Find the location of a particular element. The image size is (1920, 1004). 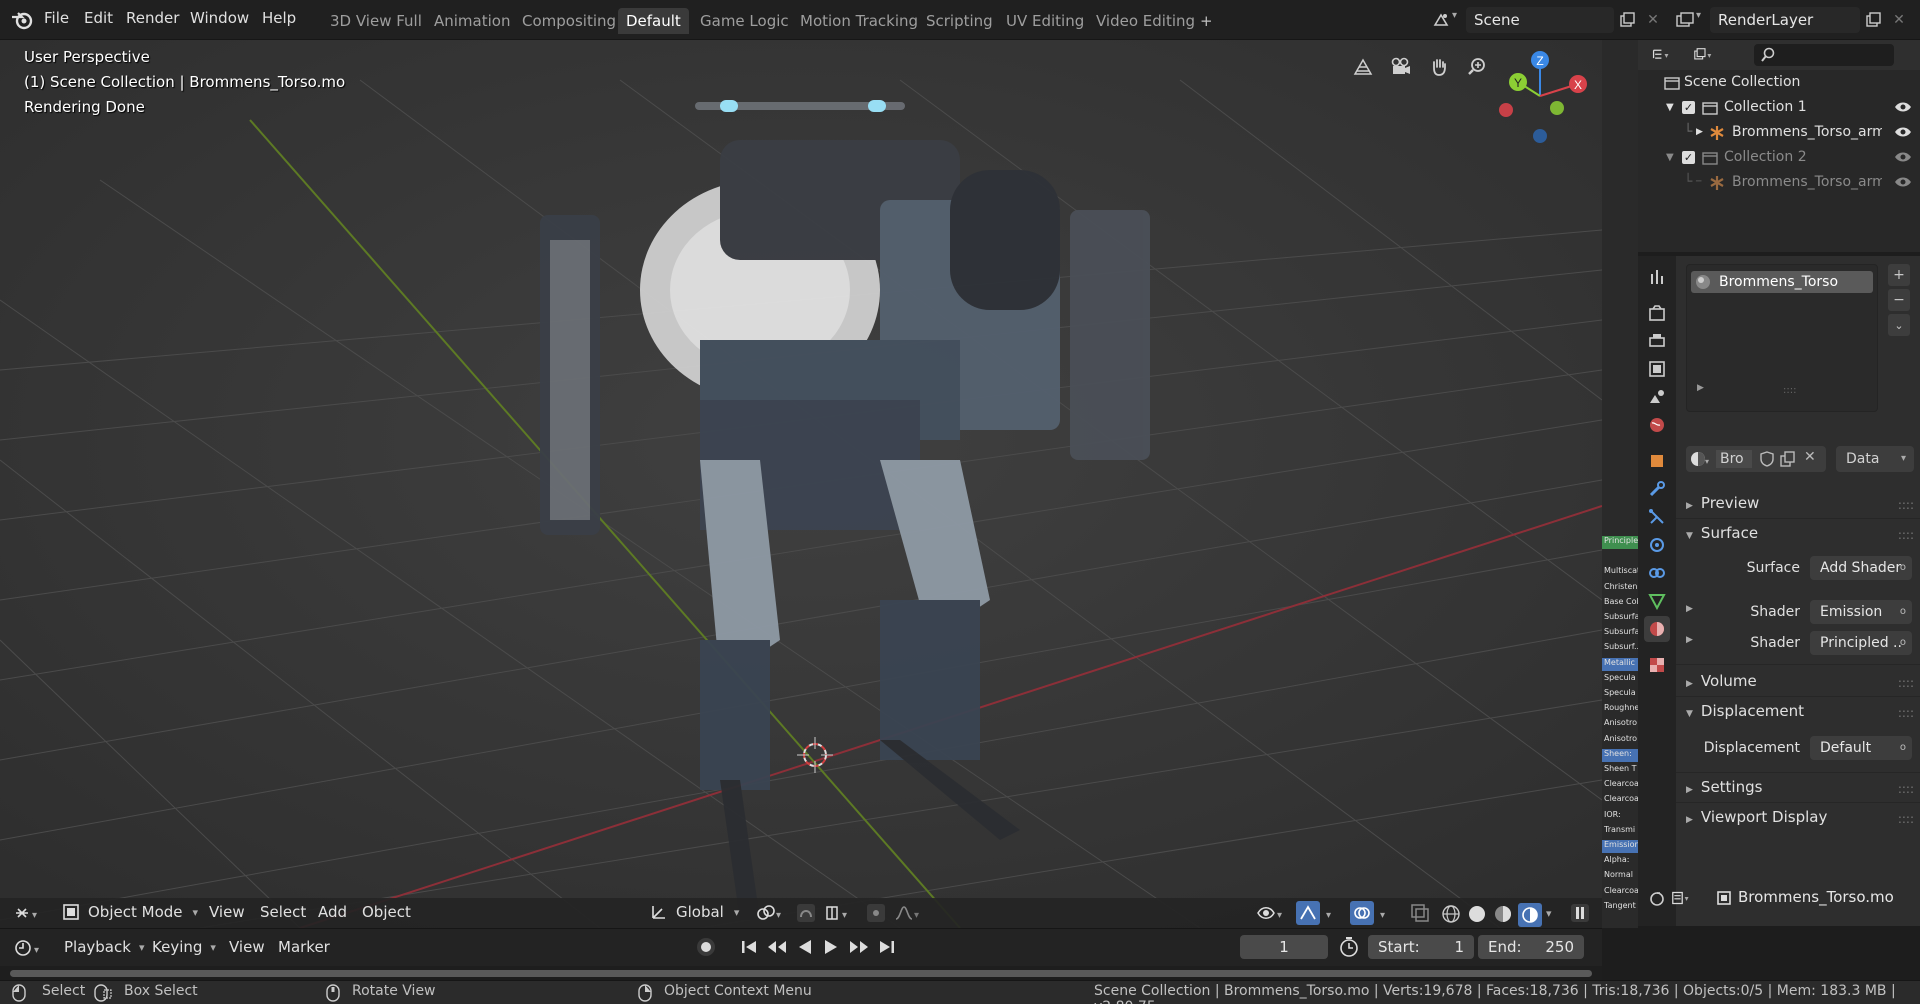

scene-tab-icon is located at coordinates (1657, 397).